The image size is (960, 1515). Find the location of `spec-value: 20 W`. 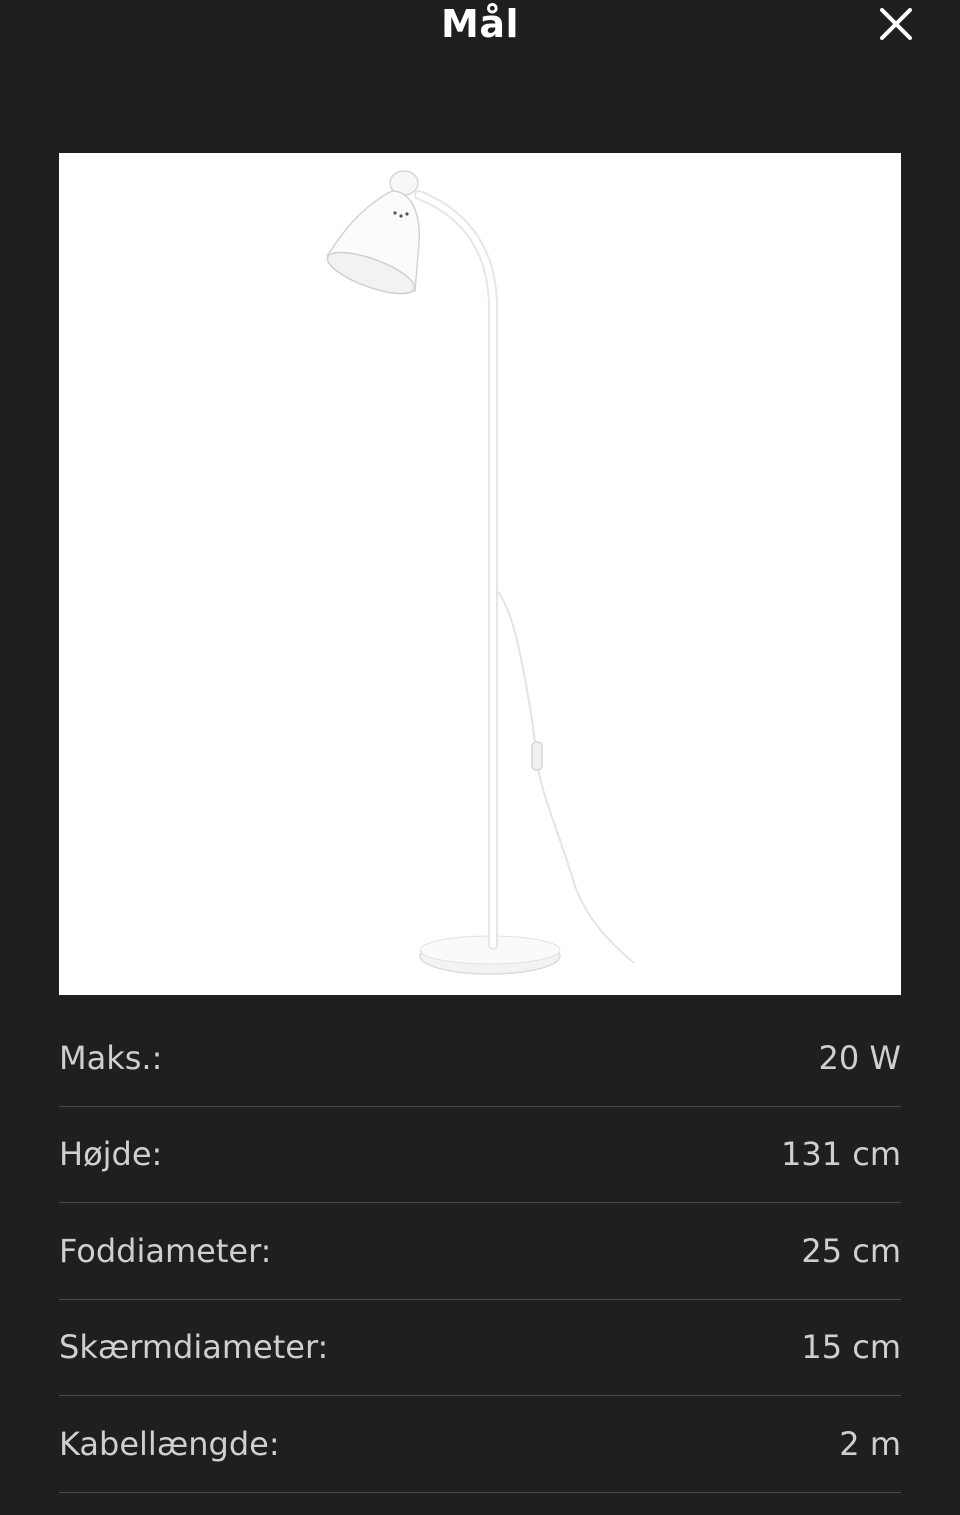

spec-value: 20 W is located at coordinates (859, 1057).